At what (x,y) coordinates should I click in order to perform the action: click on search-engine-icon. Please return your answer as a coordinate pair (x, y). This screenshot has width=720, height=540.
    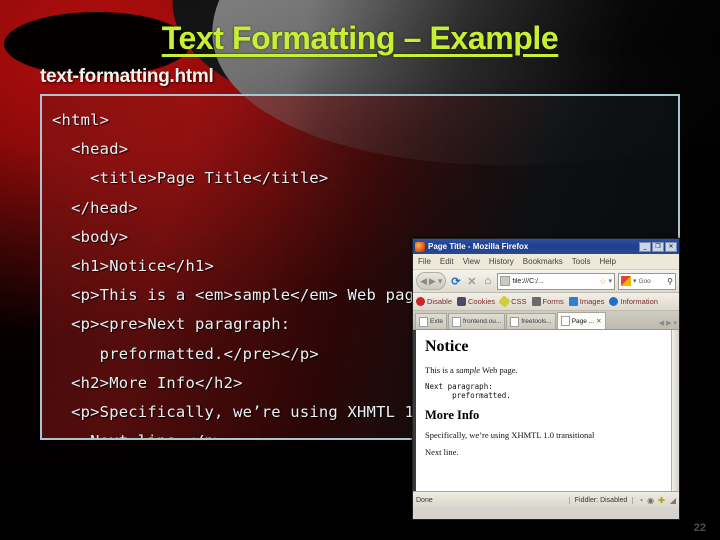
    Looking at the image, I should click on (626, 281).